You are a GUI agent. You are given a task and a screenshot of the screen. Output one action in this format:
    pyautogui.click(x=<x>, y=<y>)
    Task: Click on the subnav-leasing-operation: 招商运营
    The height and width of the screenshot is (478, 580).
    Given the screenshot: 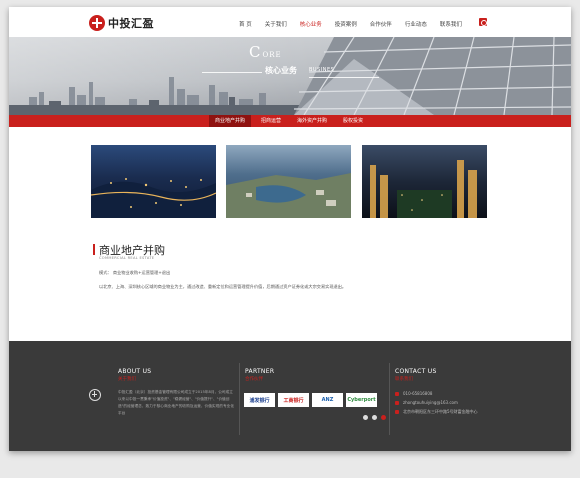 What is the action you would take?
    pyautogui.click(x=271, y=121)
    